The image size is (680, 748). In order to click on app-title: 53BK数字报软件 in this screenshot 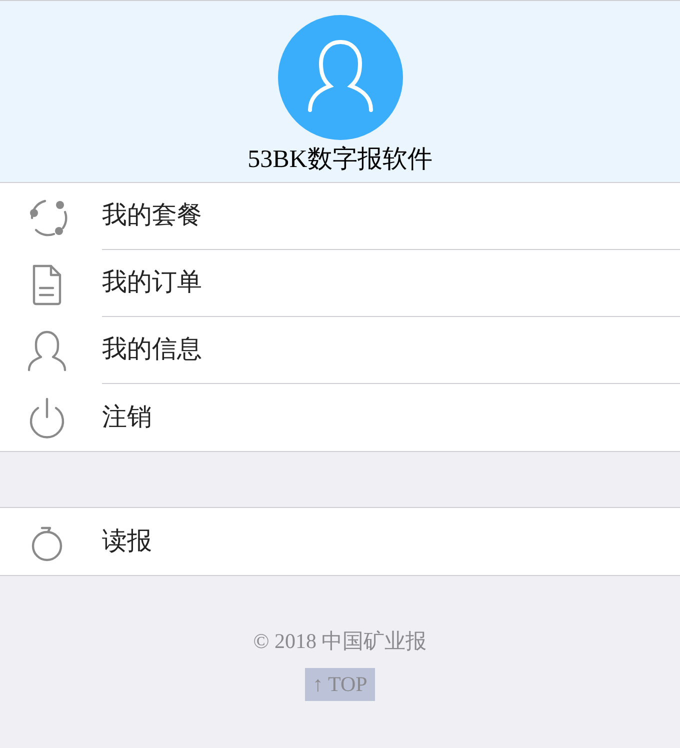, I will do `click(340, 159)`.